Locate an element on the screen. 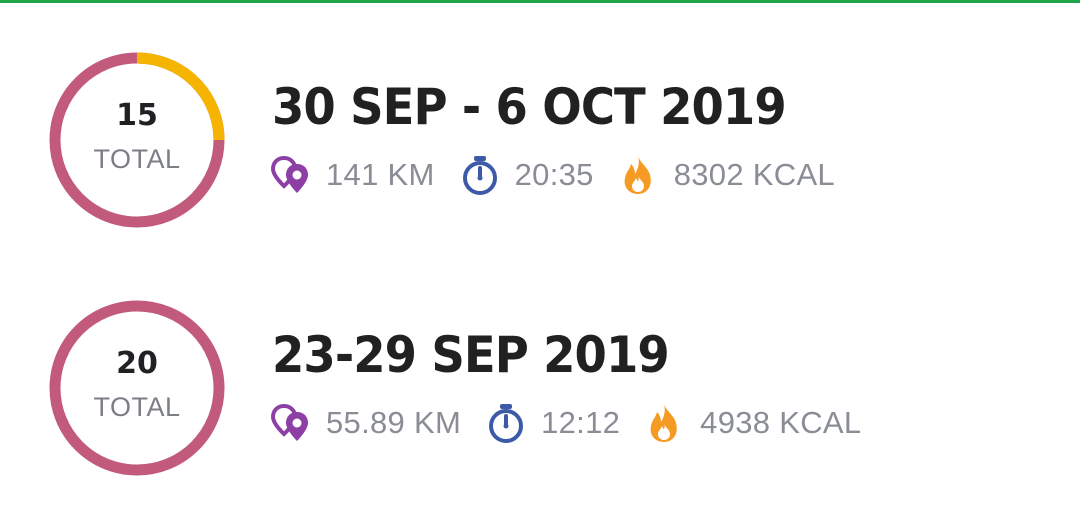 The width and height of the screenshot is (1080, 509). distance-value: 55.89 KM is located at coordinates (394, 422).